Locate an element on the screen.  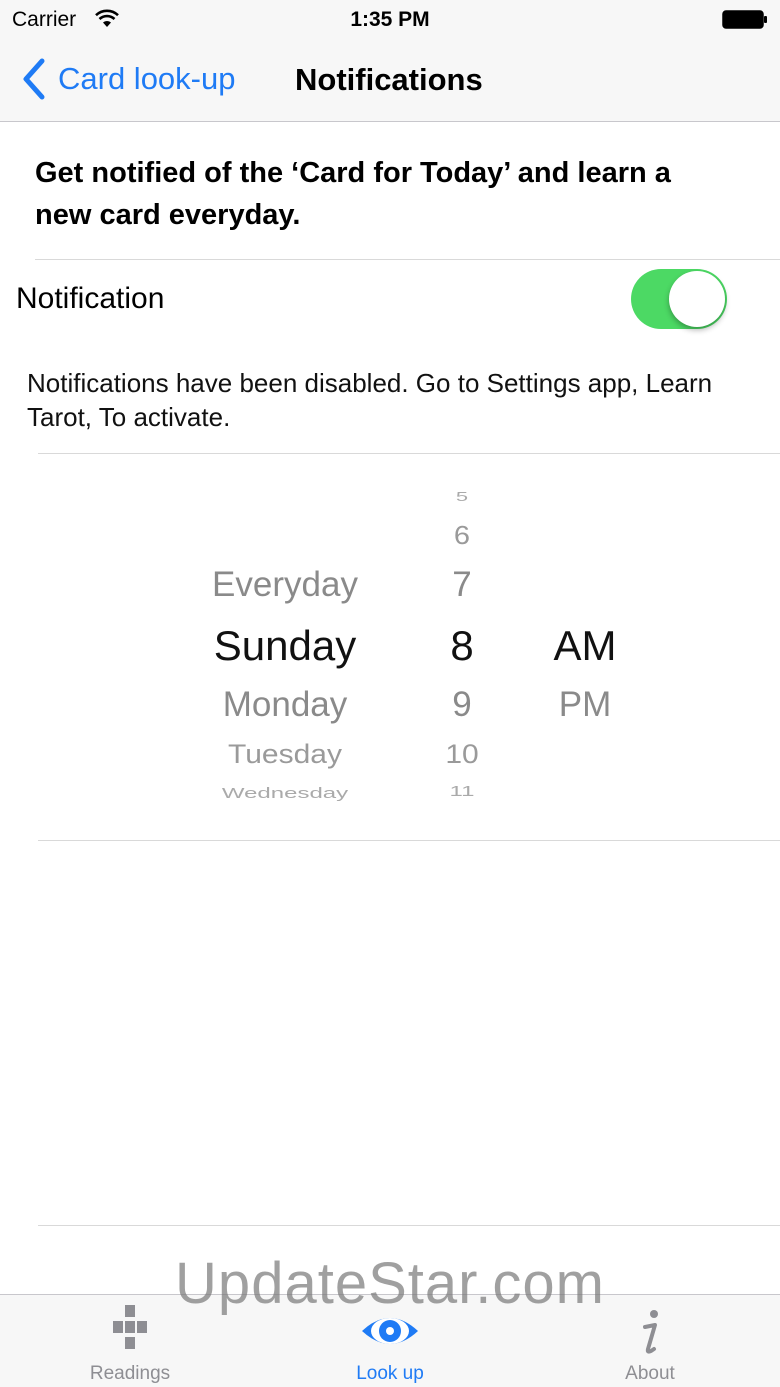
page-title: Notifications is located at coordinates (389, 79).